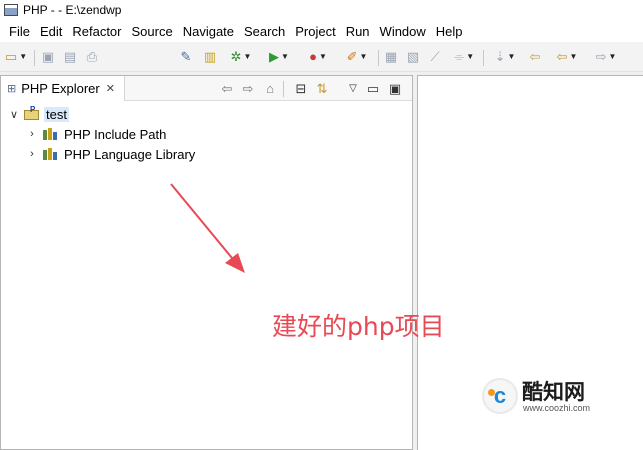  Describe the element at coordinates (96, 31) in the screenshot. I see `menu-refactor: Refactor` at that location.